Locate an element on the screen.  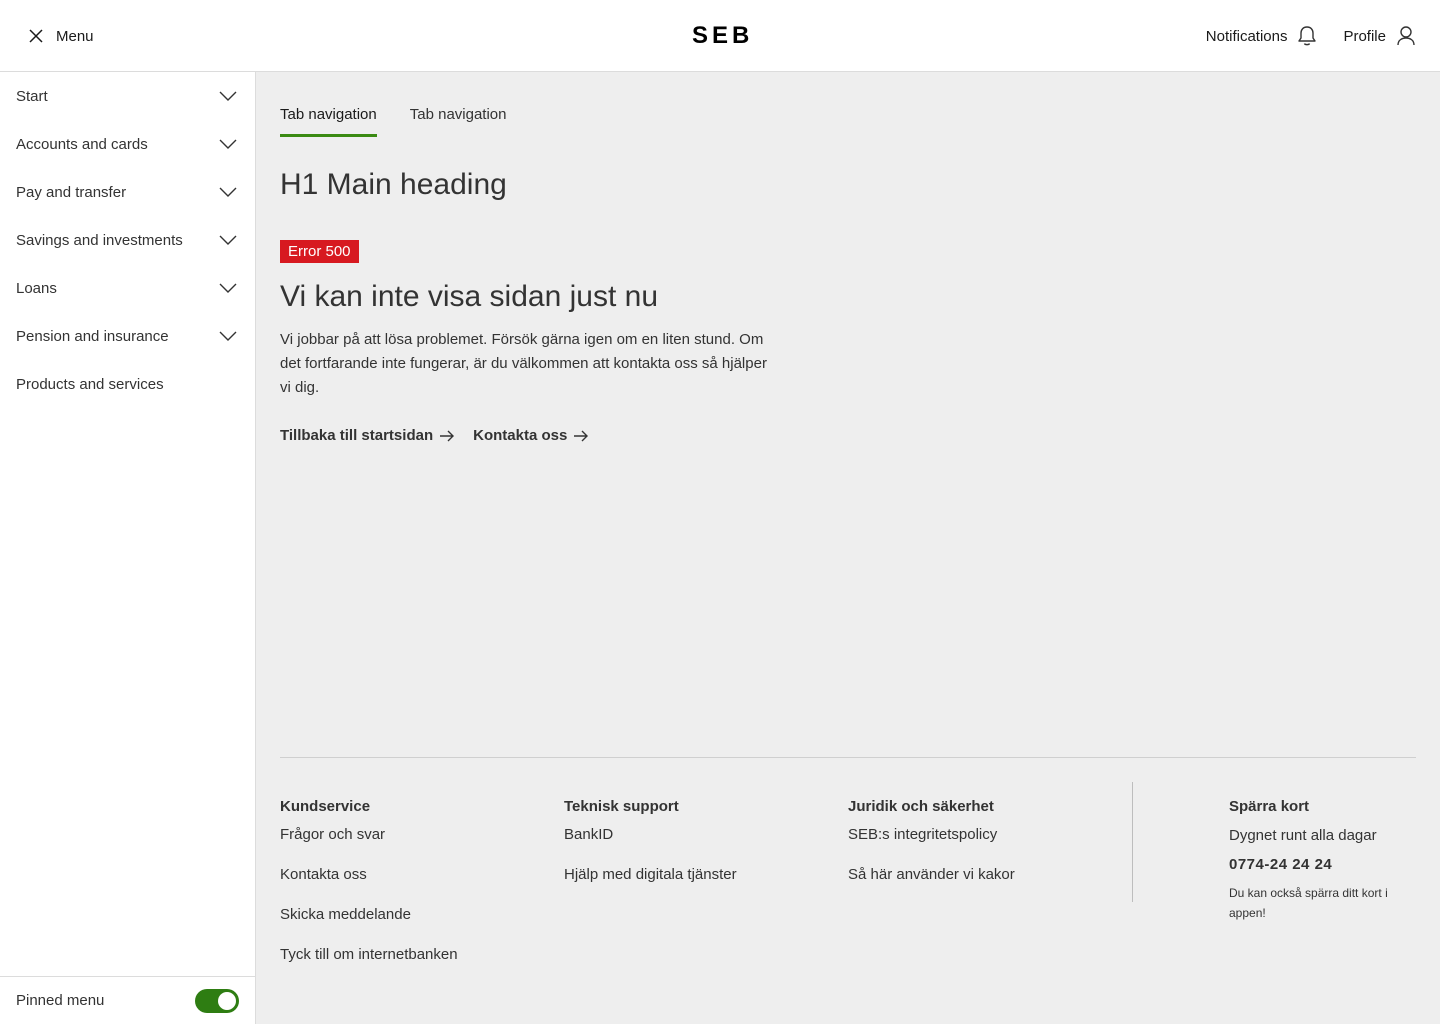
pinned-menu-toggle is located at coordinates (217, 1000).